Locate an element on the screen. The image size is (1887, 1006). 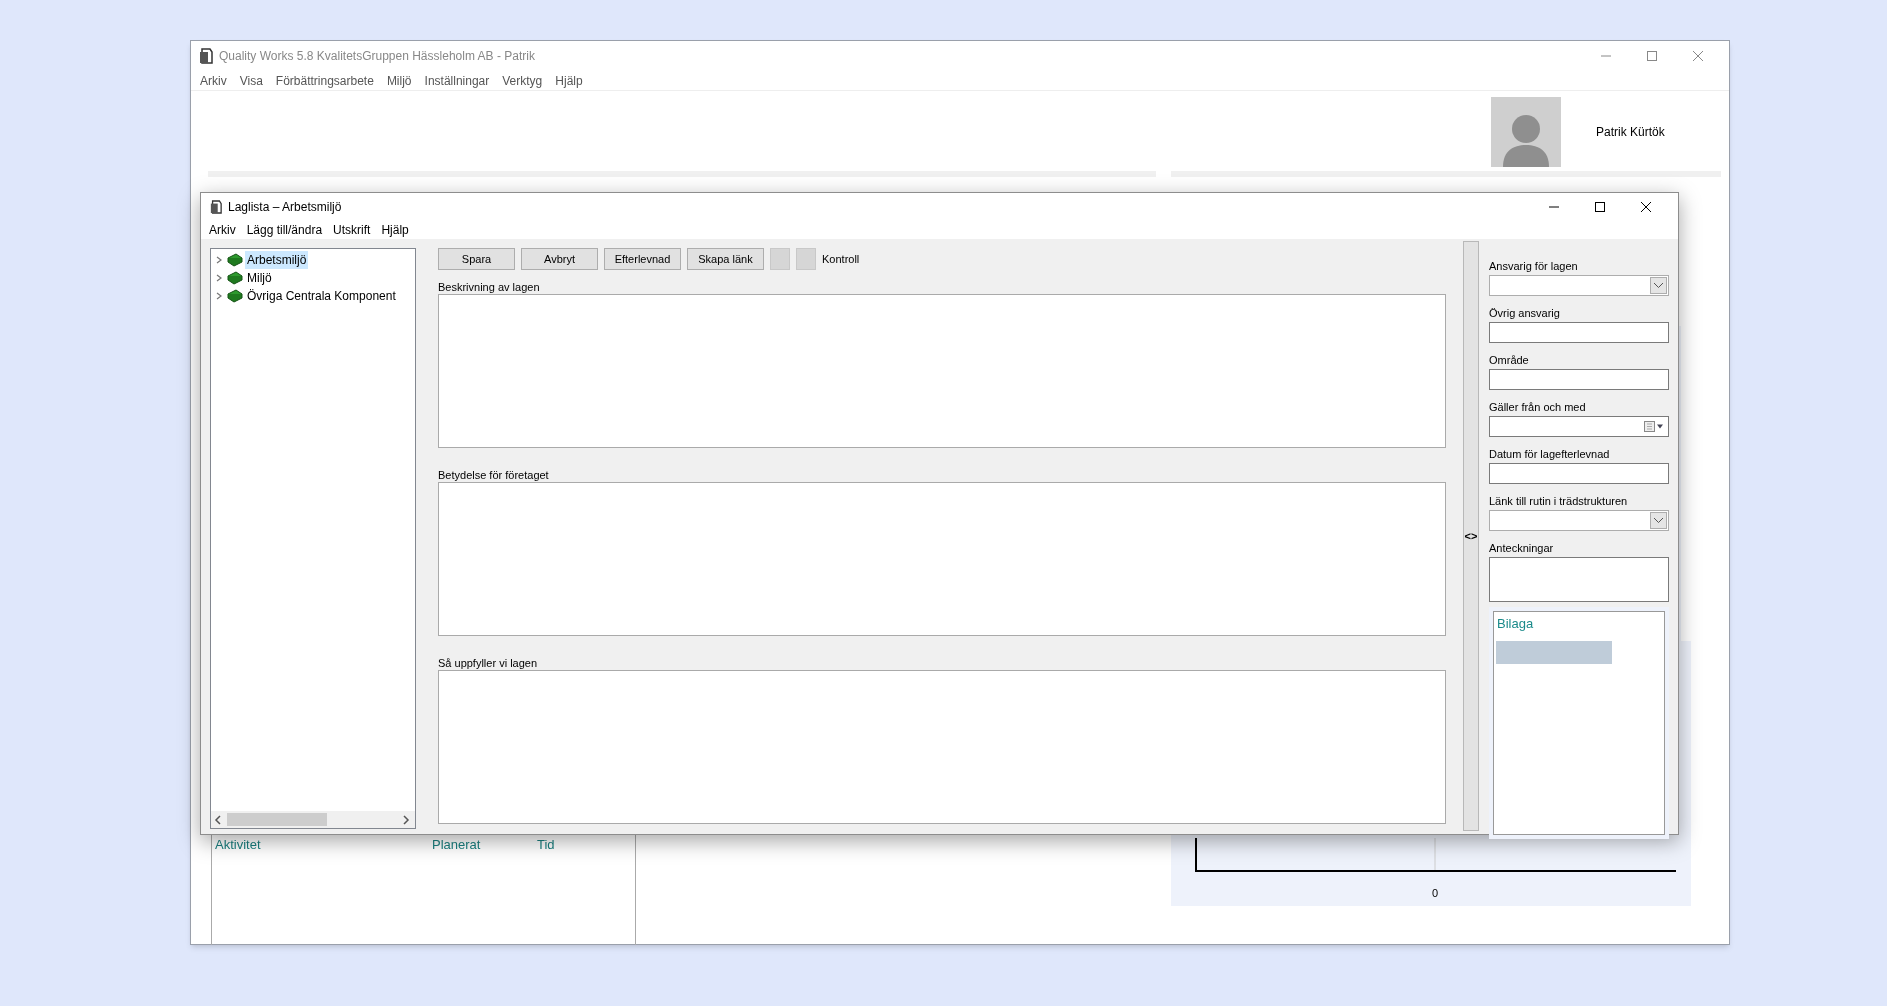
axis-tick-label: 0 is located at coordinates (1435, 893).